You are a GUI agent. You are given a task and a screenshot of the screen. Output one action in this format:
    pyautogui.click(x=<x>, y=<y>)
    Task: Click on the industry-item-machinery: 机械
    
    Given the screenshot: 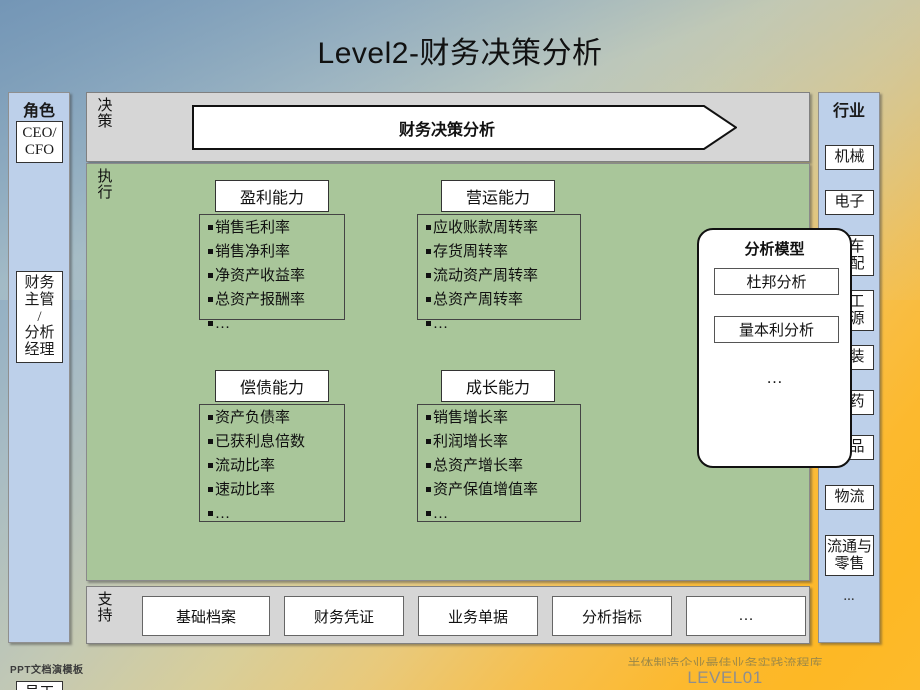 What is the action you would take?
    pyautogui.click(x=849, y=157)
    